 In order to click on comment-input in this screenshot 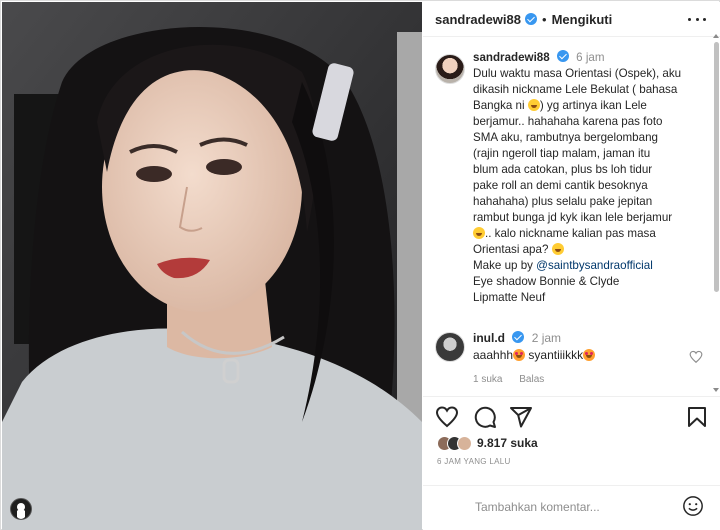, I will do `click(575, 507)`.